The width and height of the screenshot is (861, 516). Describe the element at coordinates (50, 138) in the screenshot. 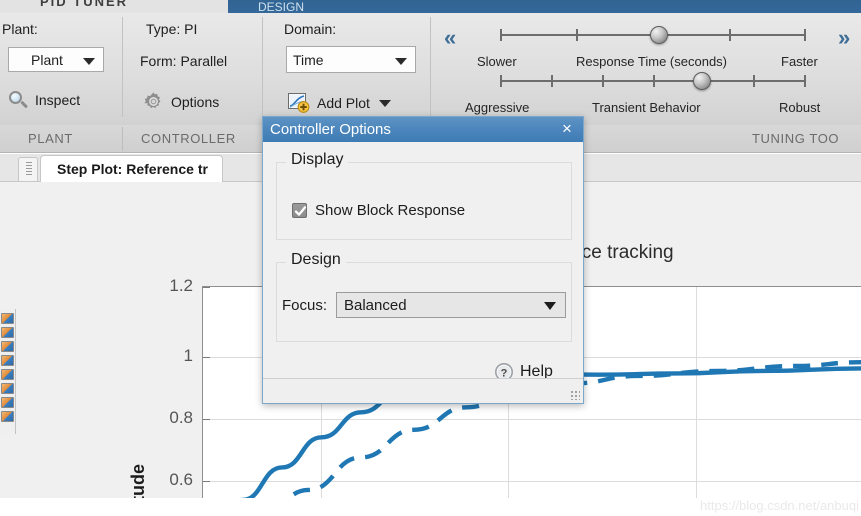

I see `section-label-plant: PLANT` at that location.